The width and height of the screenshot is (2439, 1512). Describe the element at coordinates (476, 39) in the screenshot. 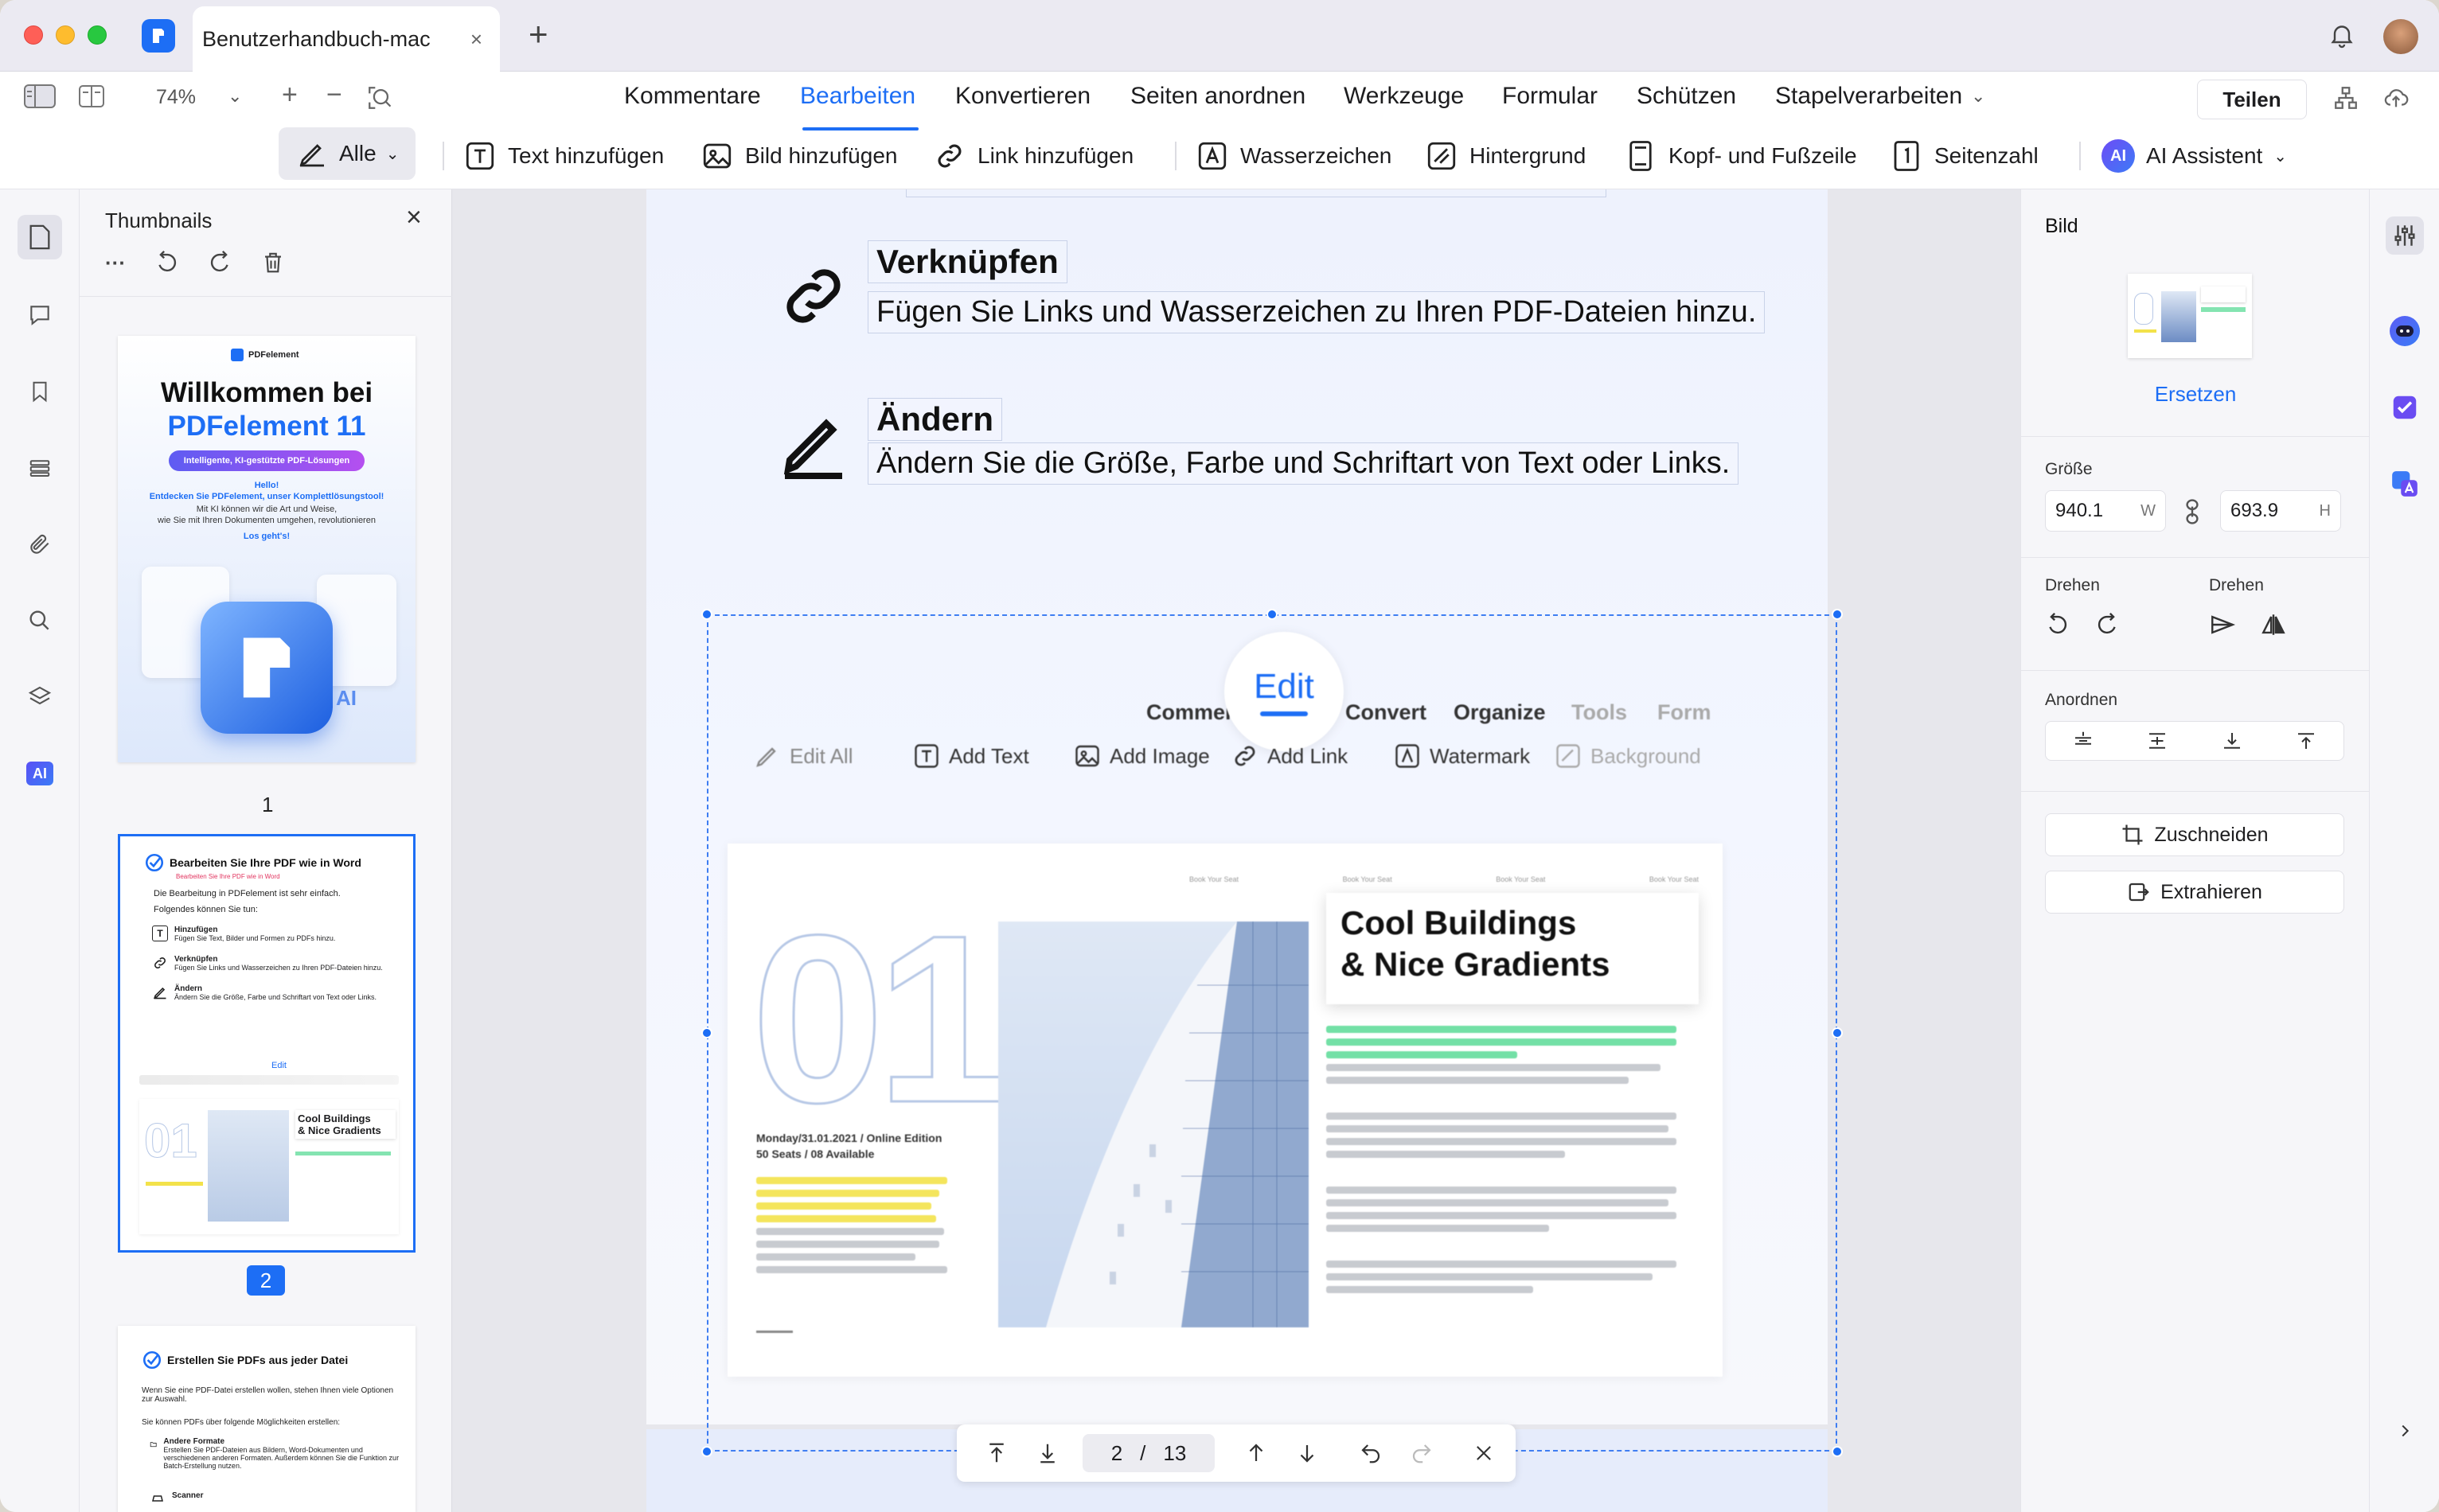

I see `tab-close-icon: ×` at that location.